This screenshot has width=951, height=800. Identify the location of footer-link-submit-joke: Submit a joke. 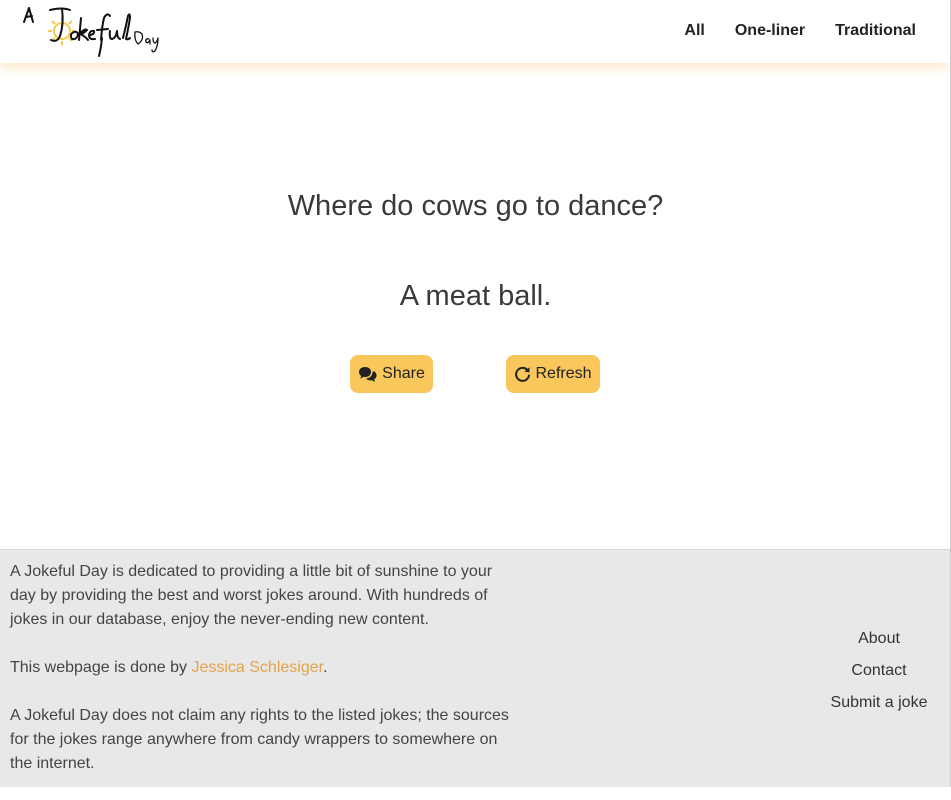
(879, 703).